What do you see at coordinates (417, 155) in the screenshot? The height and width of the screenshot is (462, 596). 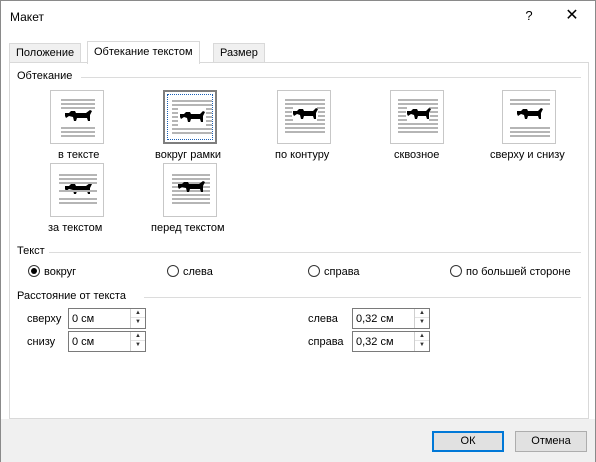 I see `wrap-label-through: сквозное` at bounding box center [417, 155].